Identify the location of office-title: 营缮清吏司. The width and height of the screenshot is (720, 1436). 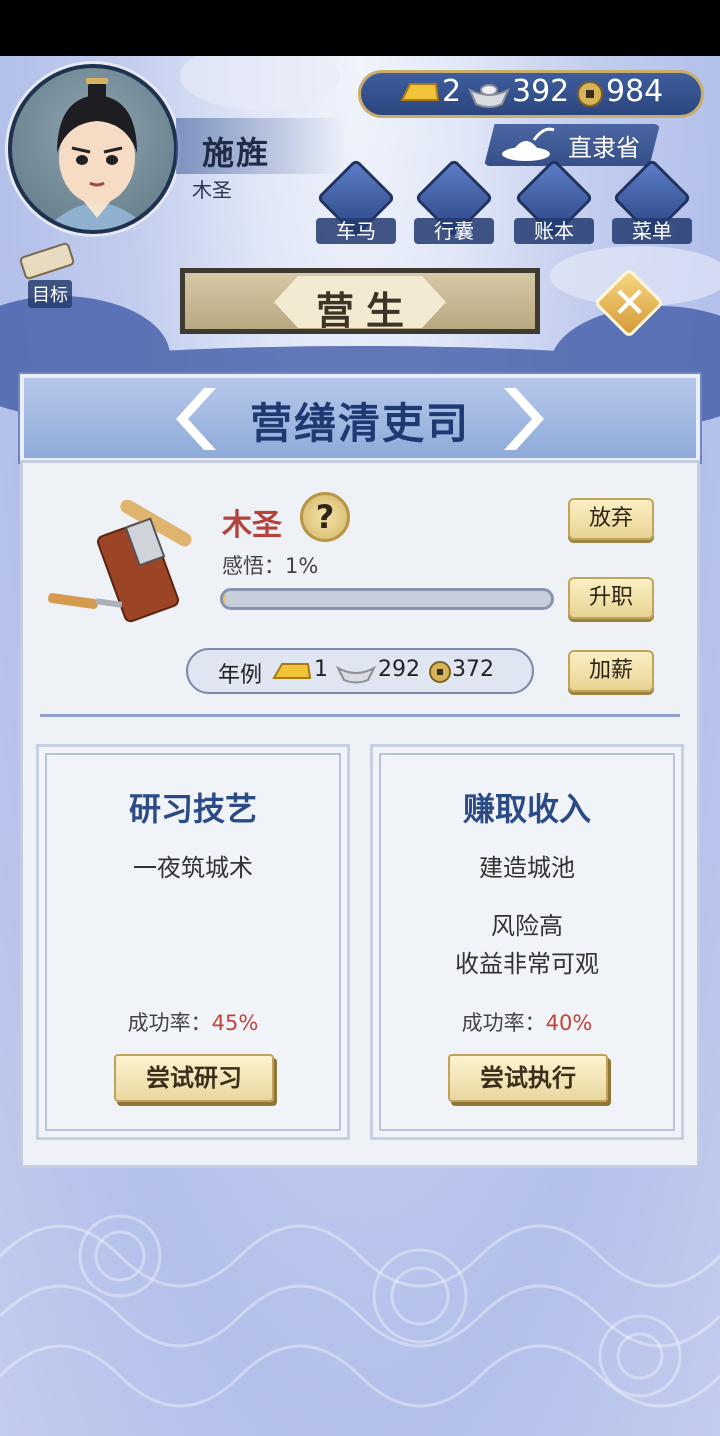
(359, 423).